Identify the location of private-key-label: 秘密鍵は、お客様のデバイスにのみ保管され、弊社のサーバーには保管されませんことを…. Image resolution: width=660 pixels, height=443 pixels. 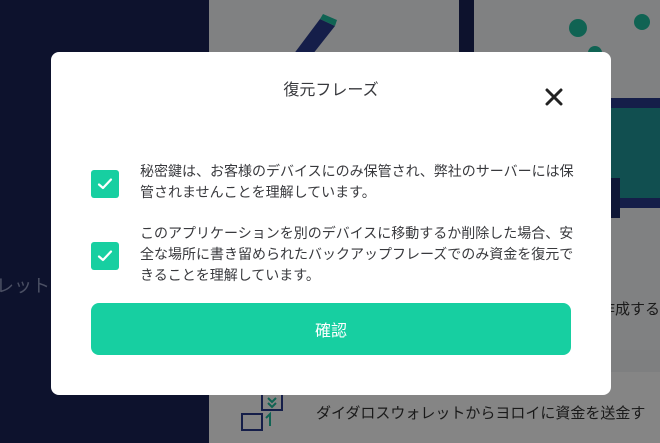
(357, 182).